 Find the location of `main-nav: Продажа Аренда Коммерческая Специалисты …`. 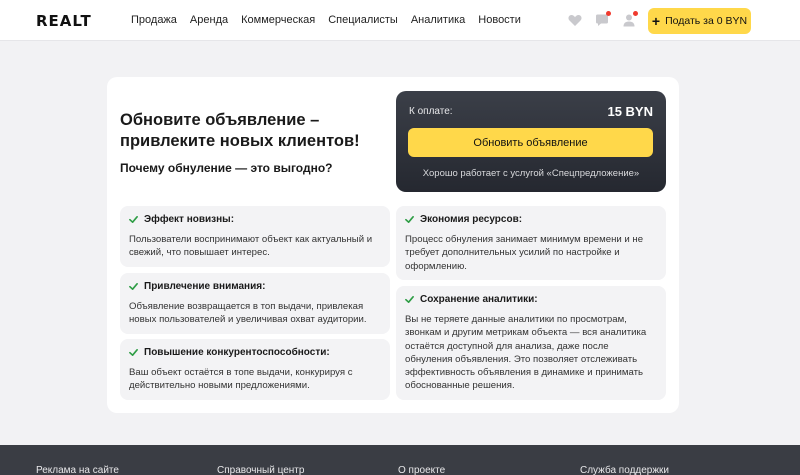

main-nav: Продажа Аренда Коммерческая Специалисты … is located at coordinates (326, 20).